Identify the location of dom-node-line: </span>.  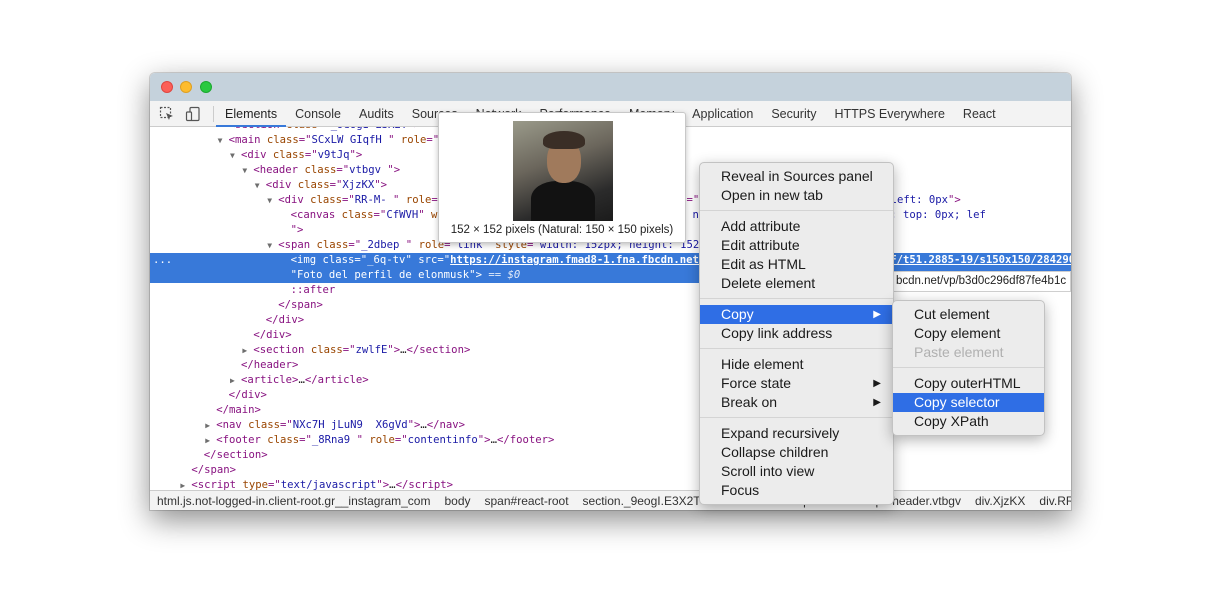
(610, 470).